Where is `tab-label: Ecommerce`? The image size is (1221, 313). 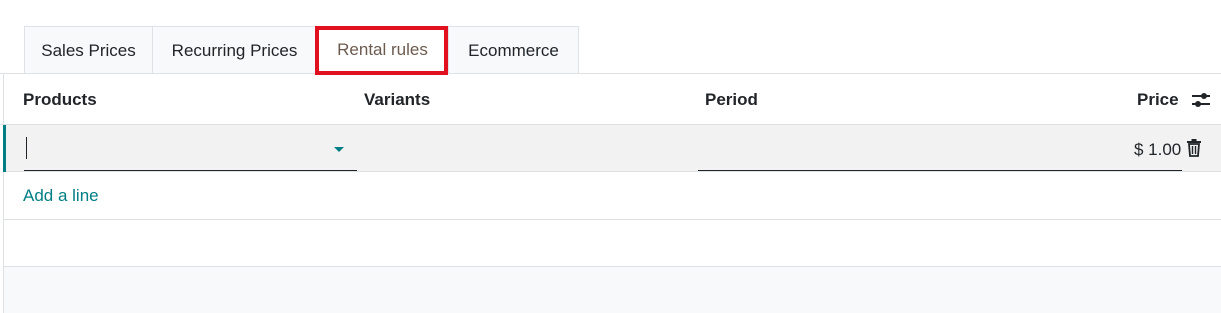 tab-label: Ecommerce is located at coordinates (513, 50).